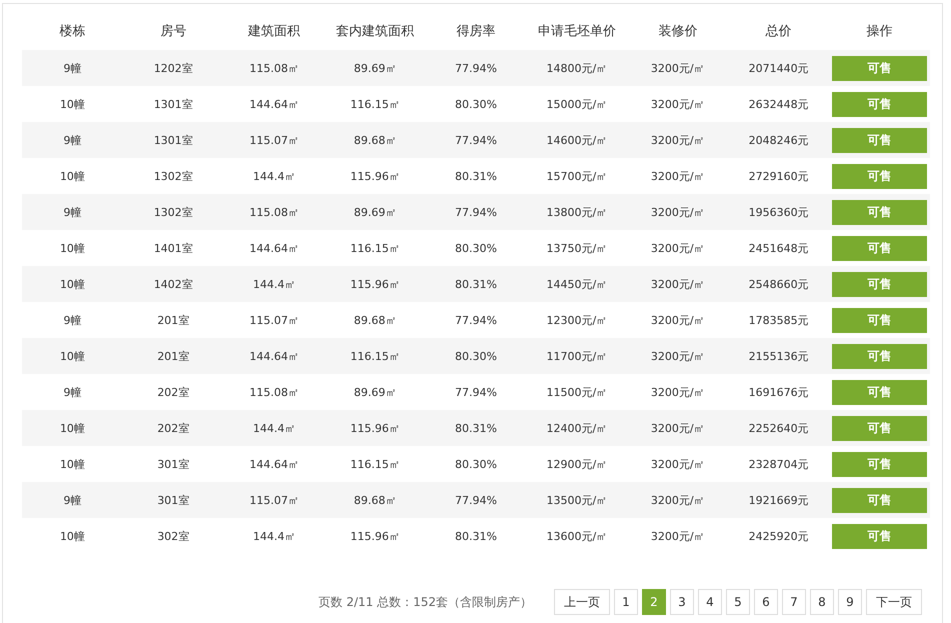 Image resolution: width=951 pixels, height=623 pixels. I want to click on page-button: 8, so click(822, 602).